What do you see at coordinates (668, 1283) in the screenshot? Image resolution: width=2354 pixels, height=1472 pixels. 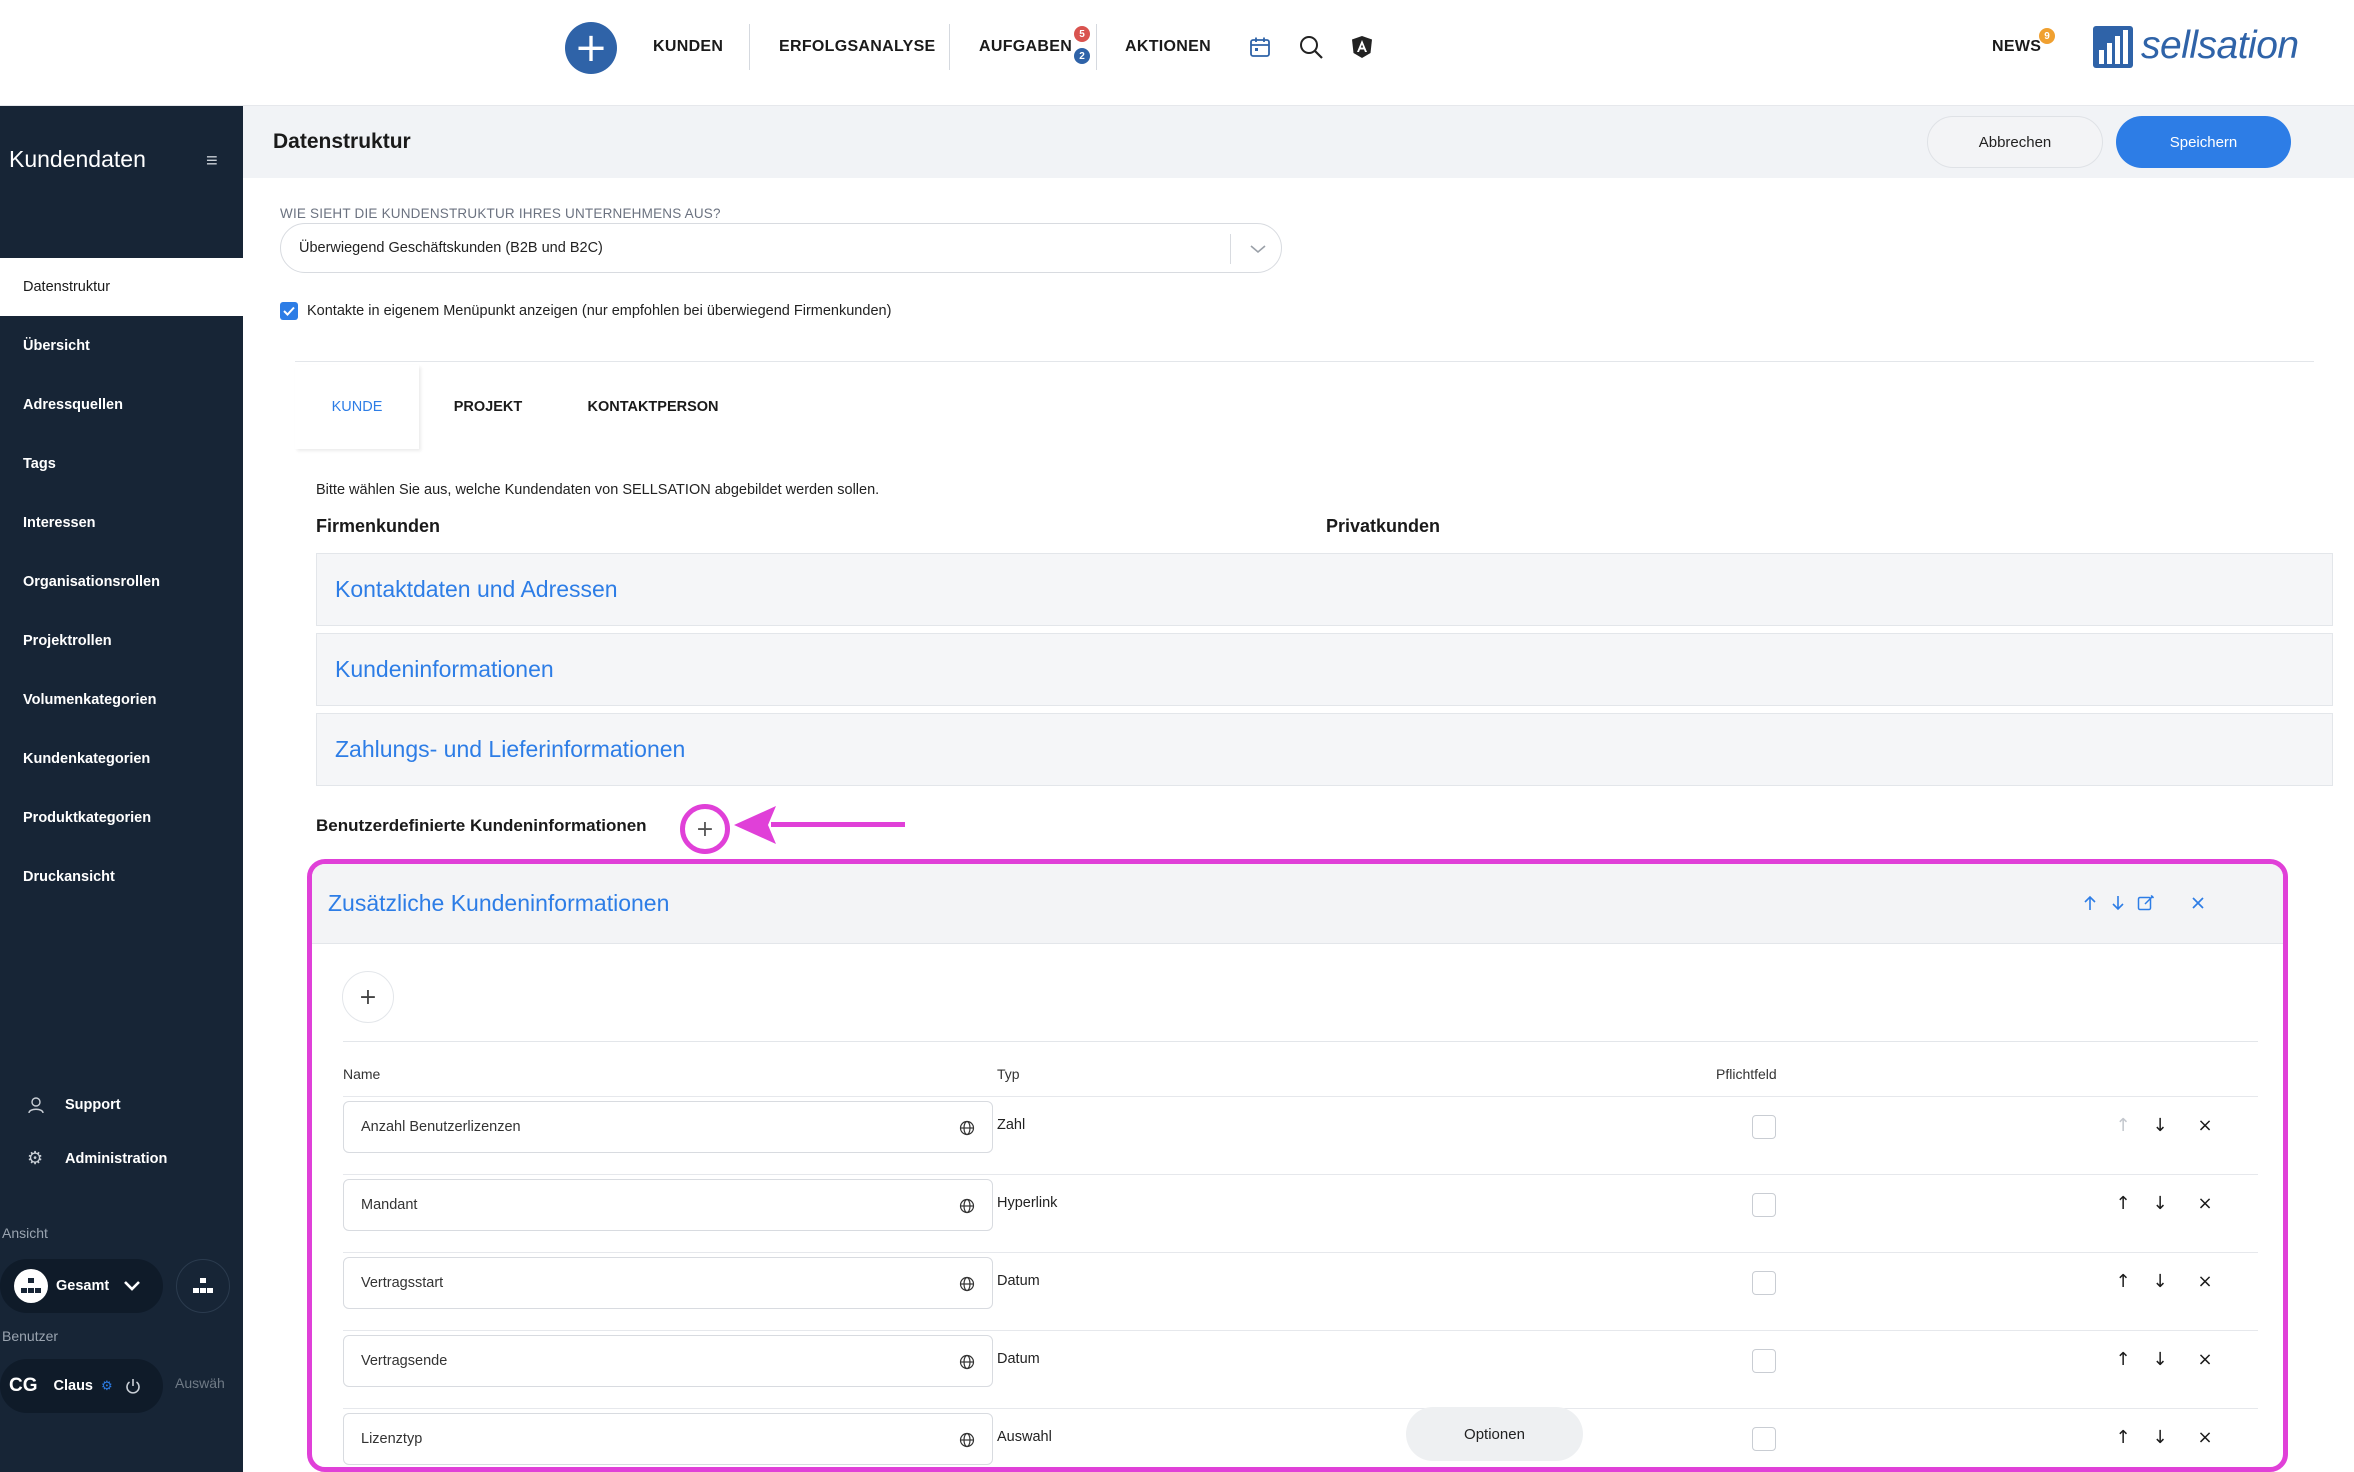 I see `field-name-input: Vertragsstart` at bounding box center [668, 1283].